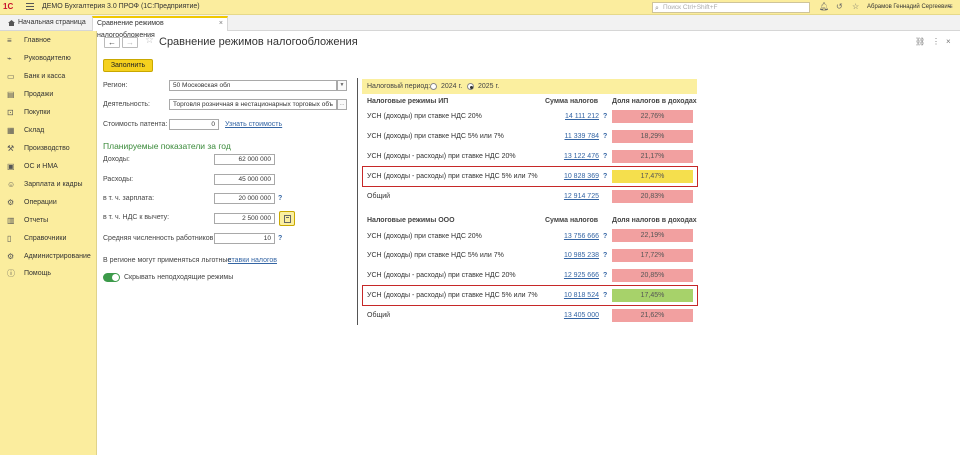  I want to click on sidebar-item-payroll: ☺ Зарплата и кадры, so click(48, 185).